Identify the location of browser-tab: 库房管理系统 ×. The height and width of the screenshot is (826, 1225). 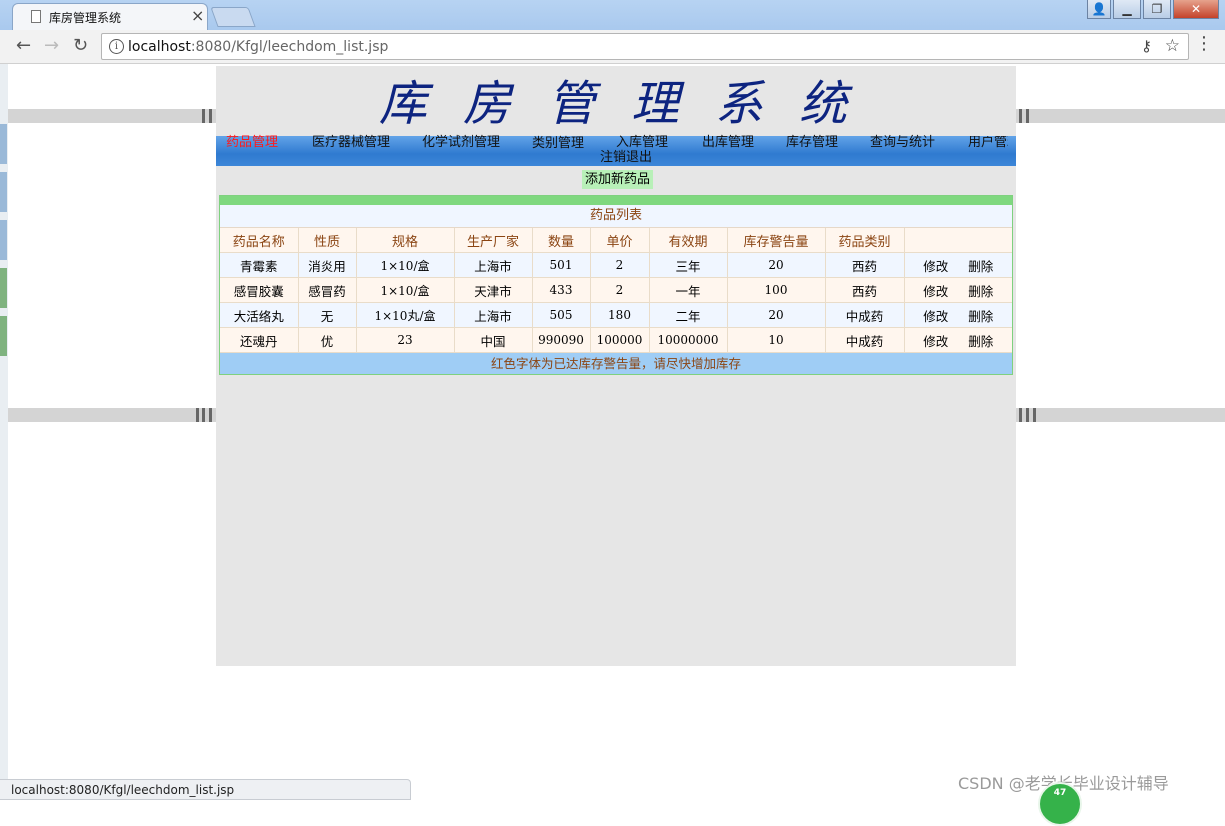
(110, 16).